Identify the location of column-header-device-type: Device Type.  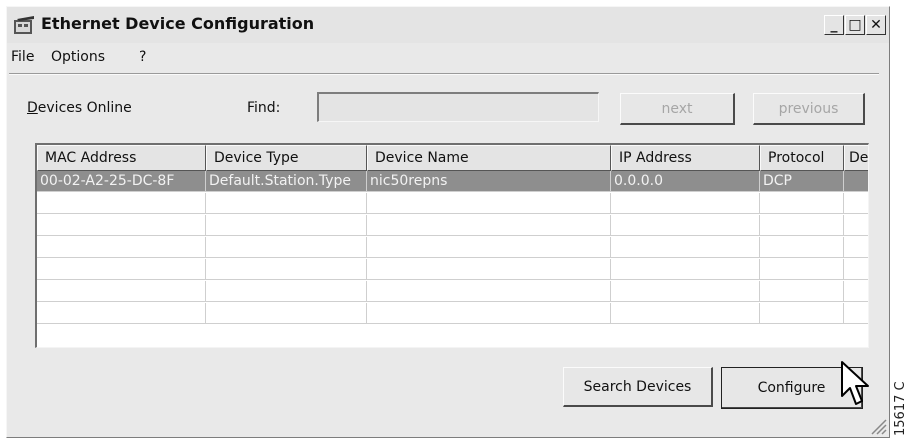
(286, 158).